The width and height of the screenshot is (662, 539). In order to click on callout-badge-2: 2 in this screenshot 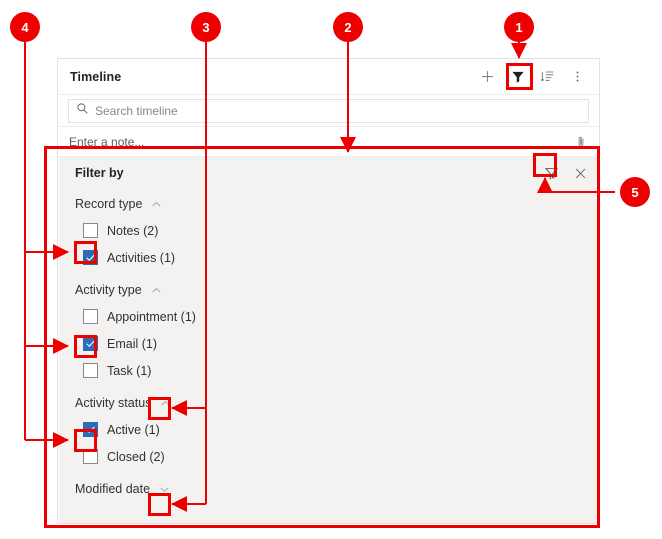, I will do `click(348, 27)`.